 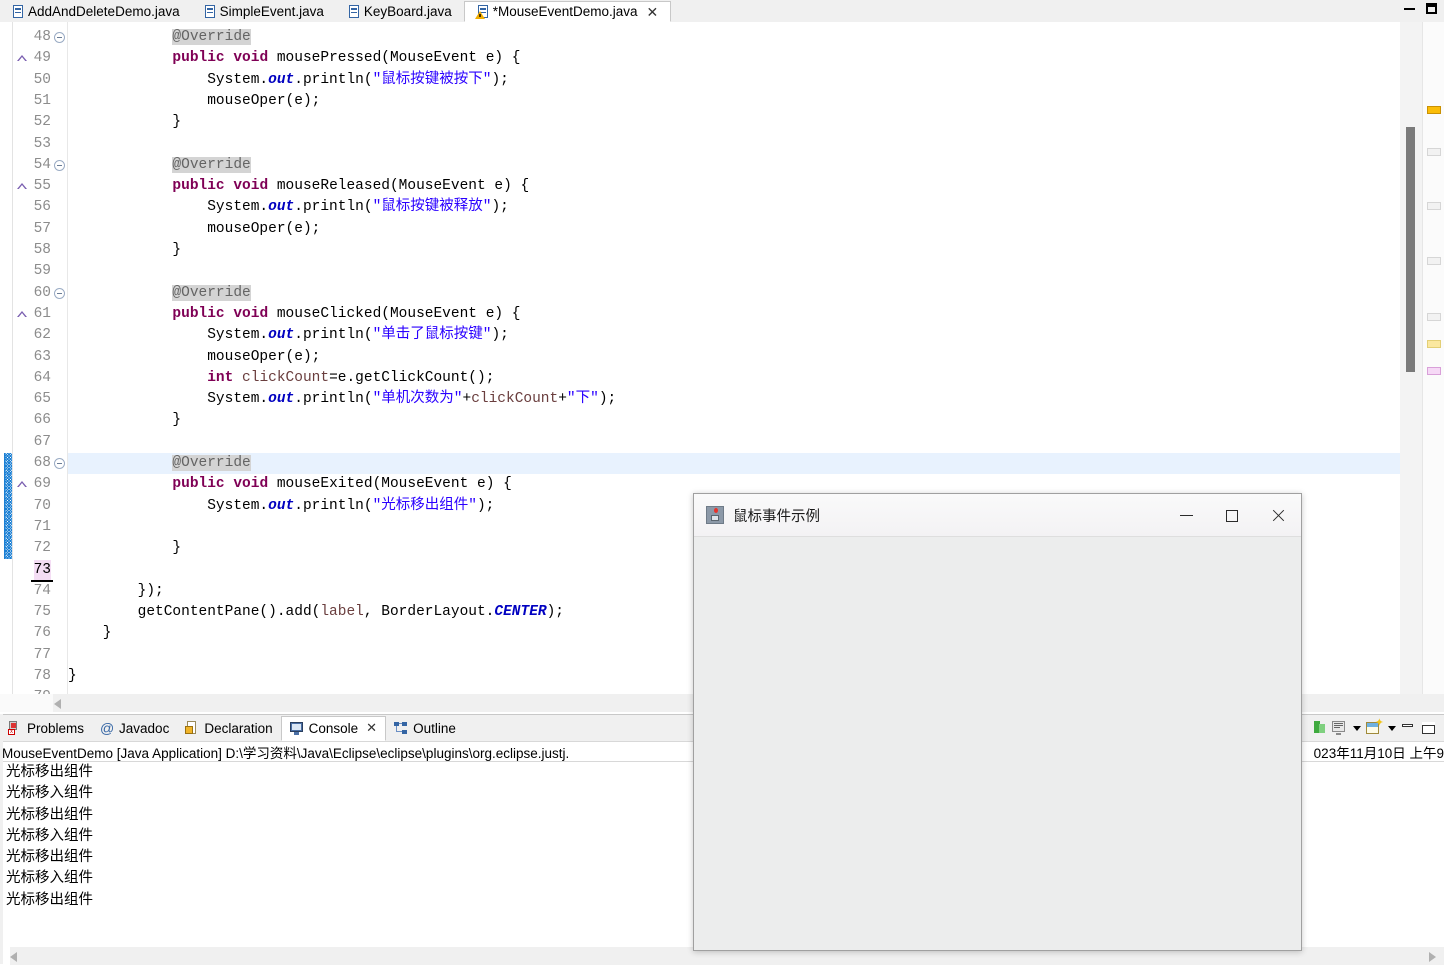 What do you see at coordinates (42, 633) in the screenshot?
I see `line-number: 76` at bounding box center [42, 633].